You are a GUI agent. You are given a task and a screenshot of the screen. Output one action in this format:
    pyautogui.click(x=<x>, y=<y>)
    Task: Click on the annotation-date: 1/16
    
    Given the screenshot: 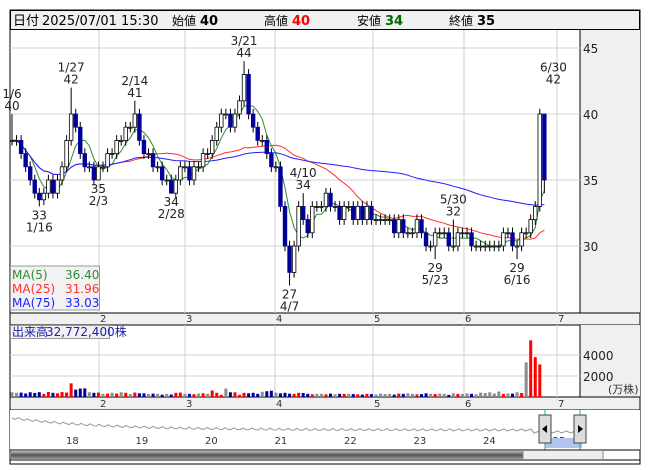 What is the action you would take?
    pyautogui.click(x=39, y=227)
    